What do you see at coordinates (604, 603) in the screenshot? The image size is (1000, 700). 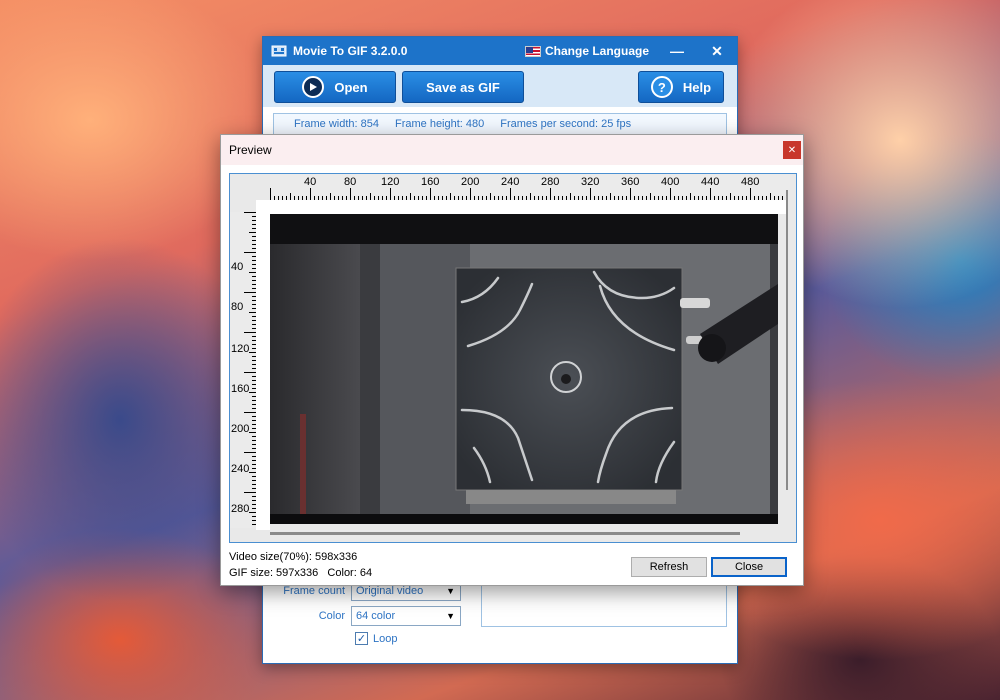 I see `output-log-box` at bounding box center [604, 603].